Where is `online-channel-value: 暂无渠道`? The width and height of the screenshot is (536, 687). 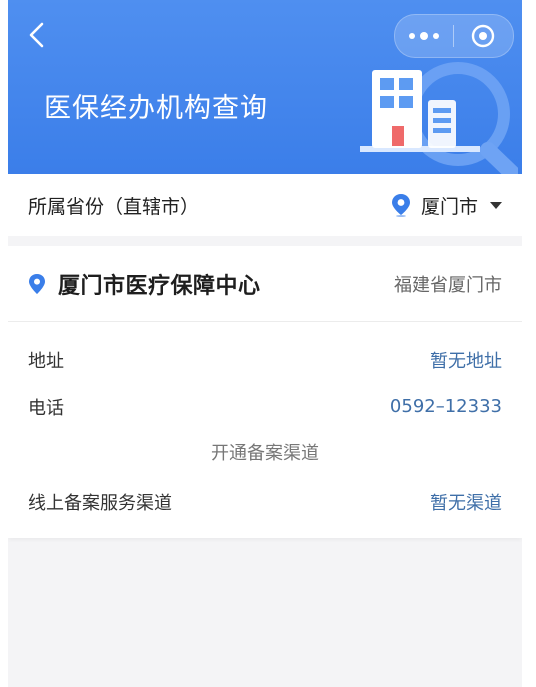
online-channel-value: 暂无渠道 is located at coordinates (466, 502).